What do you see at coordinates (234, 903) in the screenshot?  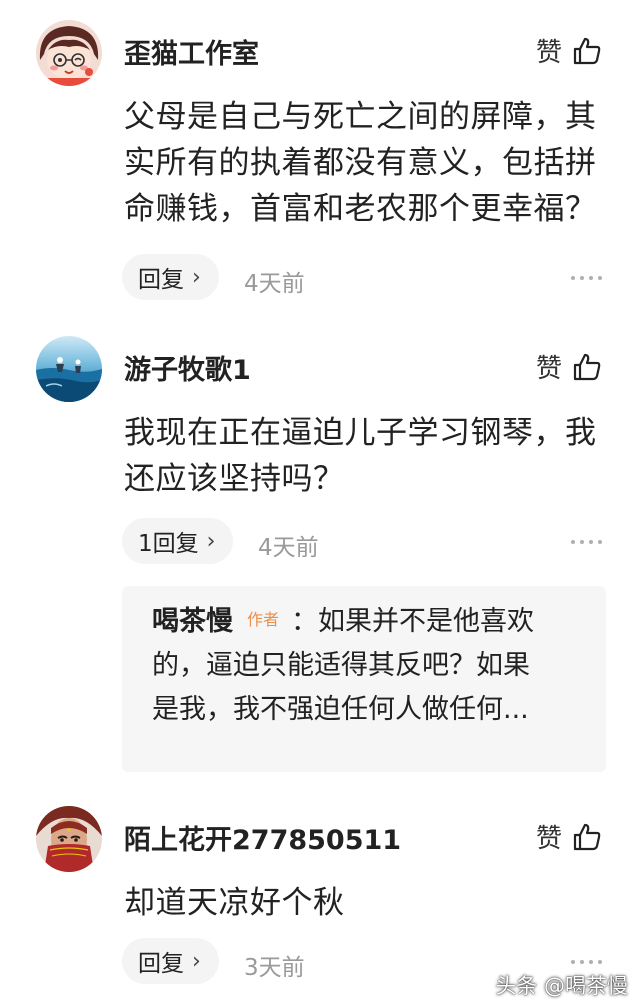 I see `comment-text: 却道天凉好个秋` at bounding box center [234, 903].